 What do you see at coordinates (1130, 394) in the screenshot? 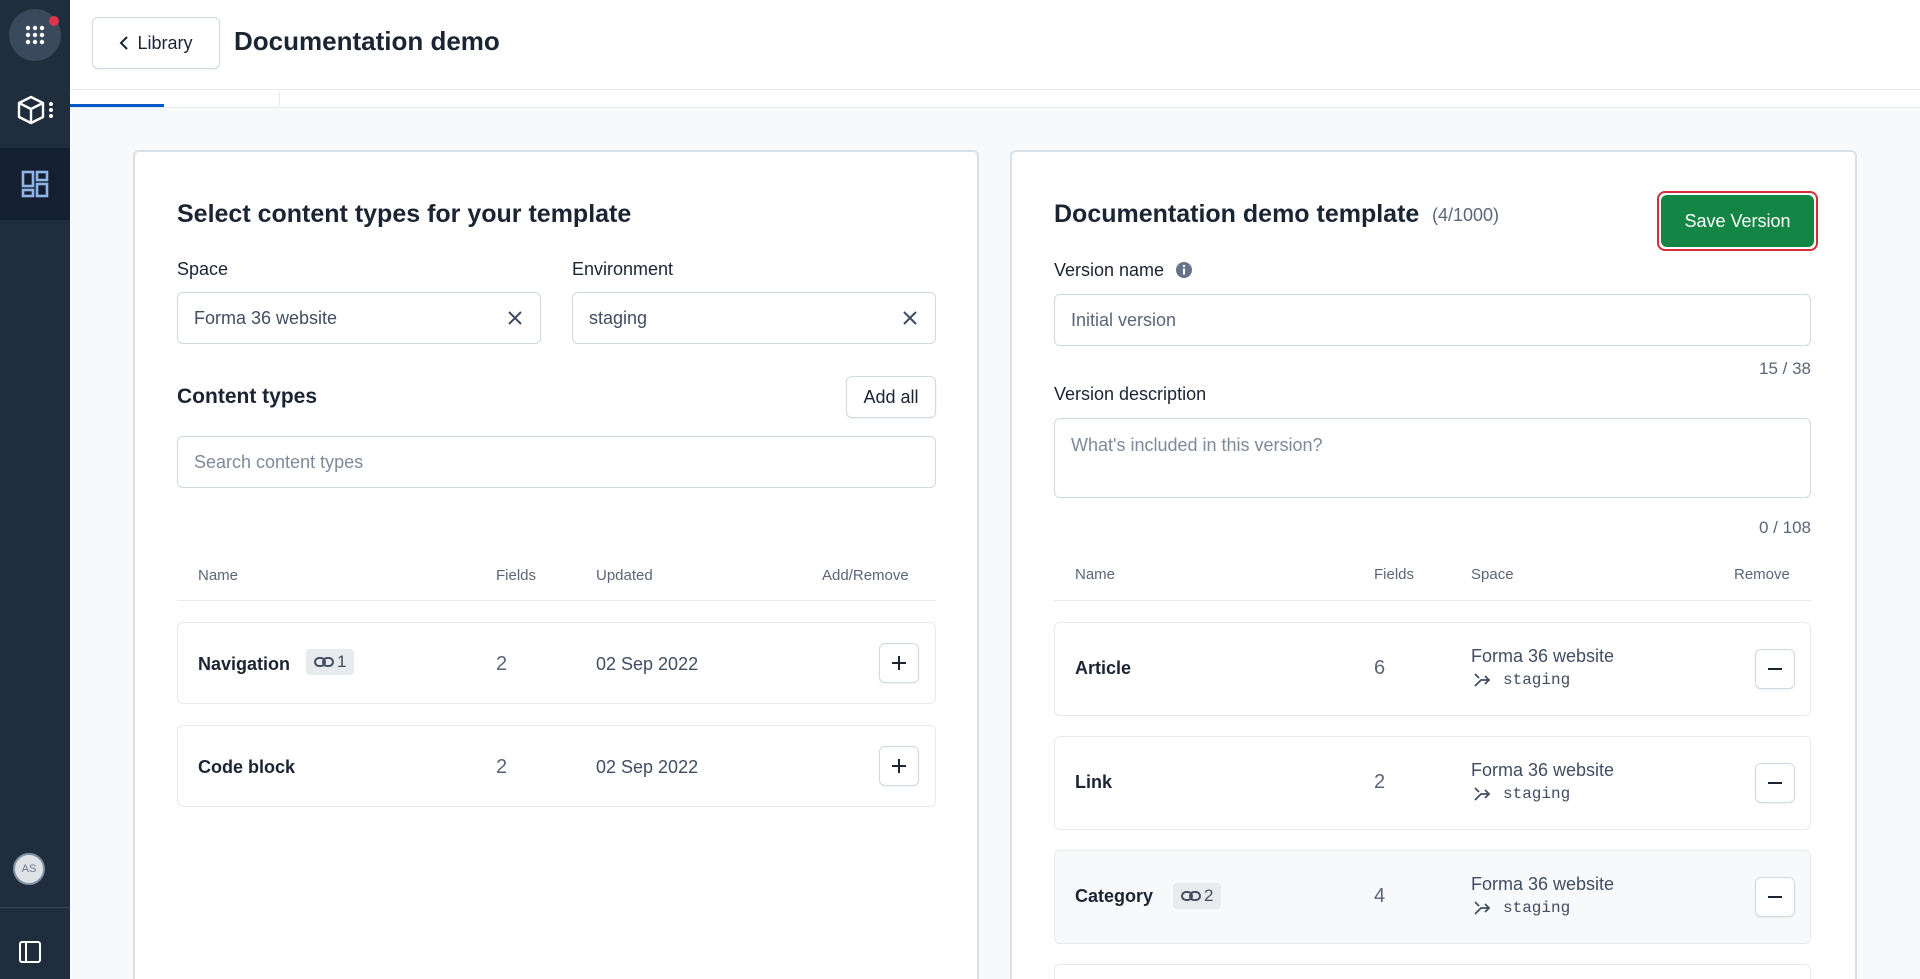
I see `version-description-label: Version description` at bounding box center [1130, 394].